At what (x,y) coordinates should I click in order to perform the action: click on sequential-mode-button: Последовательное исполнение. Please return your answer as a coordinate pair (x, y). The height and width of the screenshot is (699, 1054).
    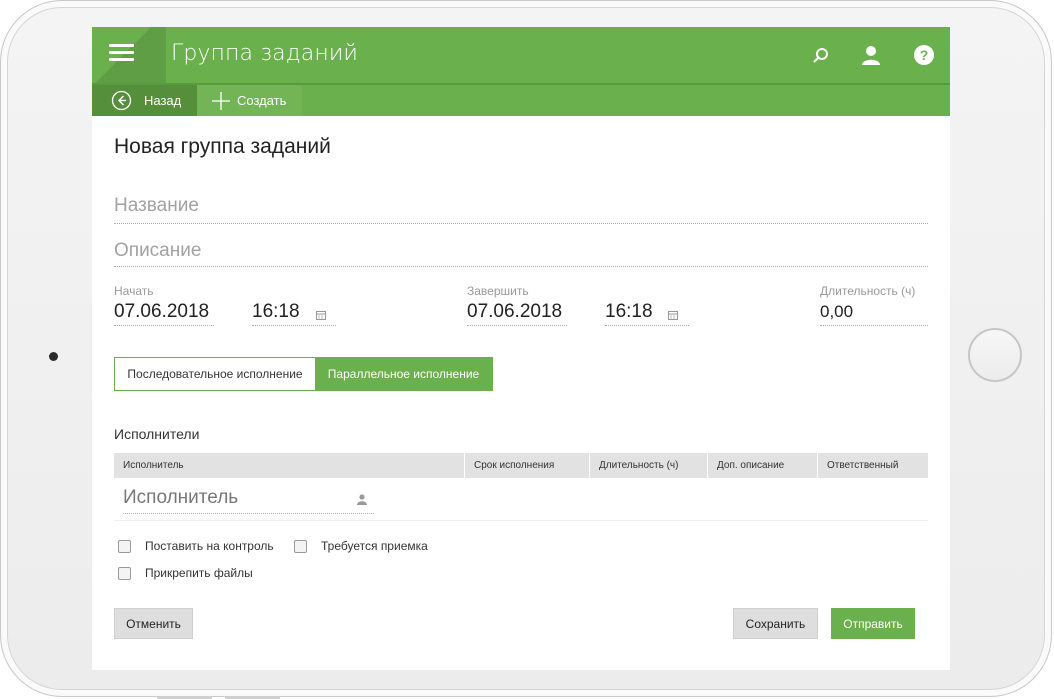
    Looking at the image, I should click on (215, 374).